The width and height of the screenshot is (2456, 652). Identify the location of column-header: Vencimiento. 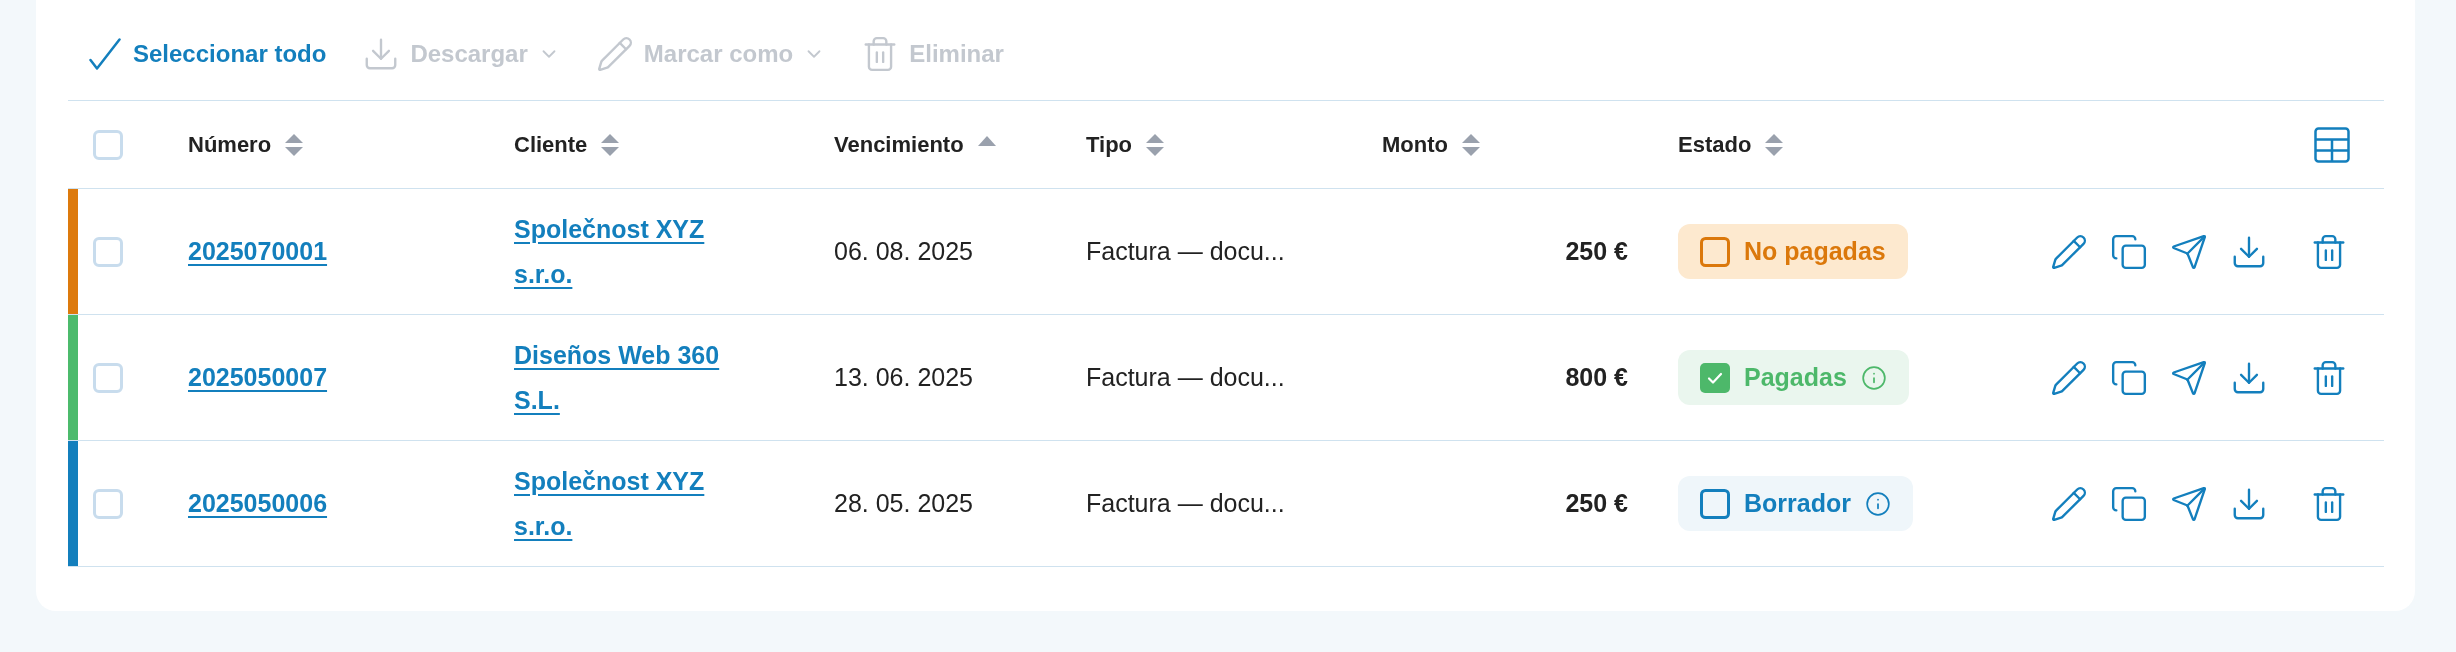
(915, 144).